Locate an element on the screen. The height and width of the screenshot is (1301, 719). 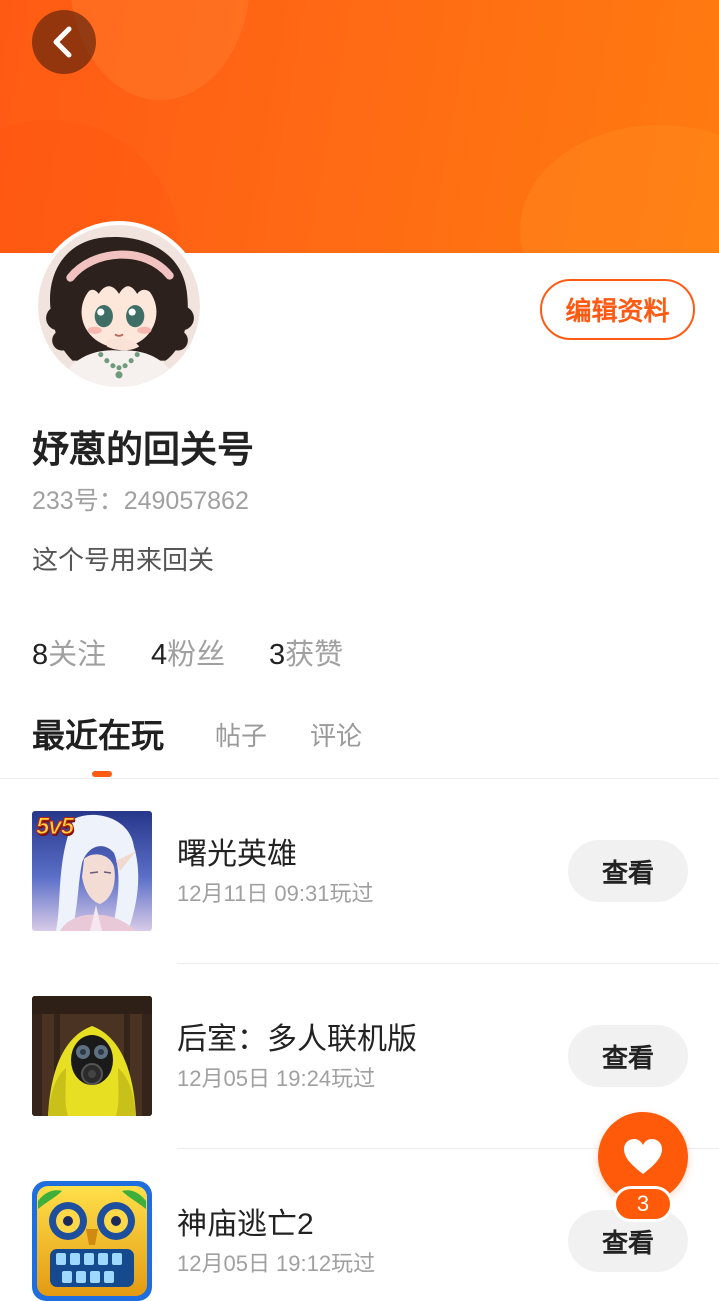
list-item: 5v5 曙光英雄 12月11日 09:31玩过 查看 is located at coordinates (359, 887).